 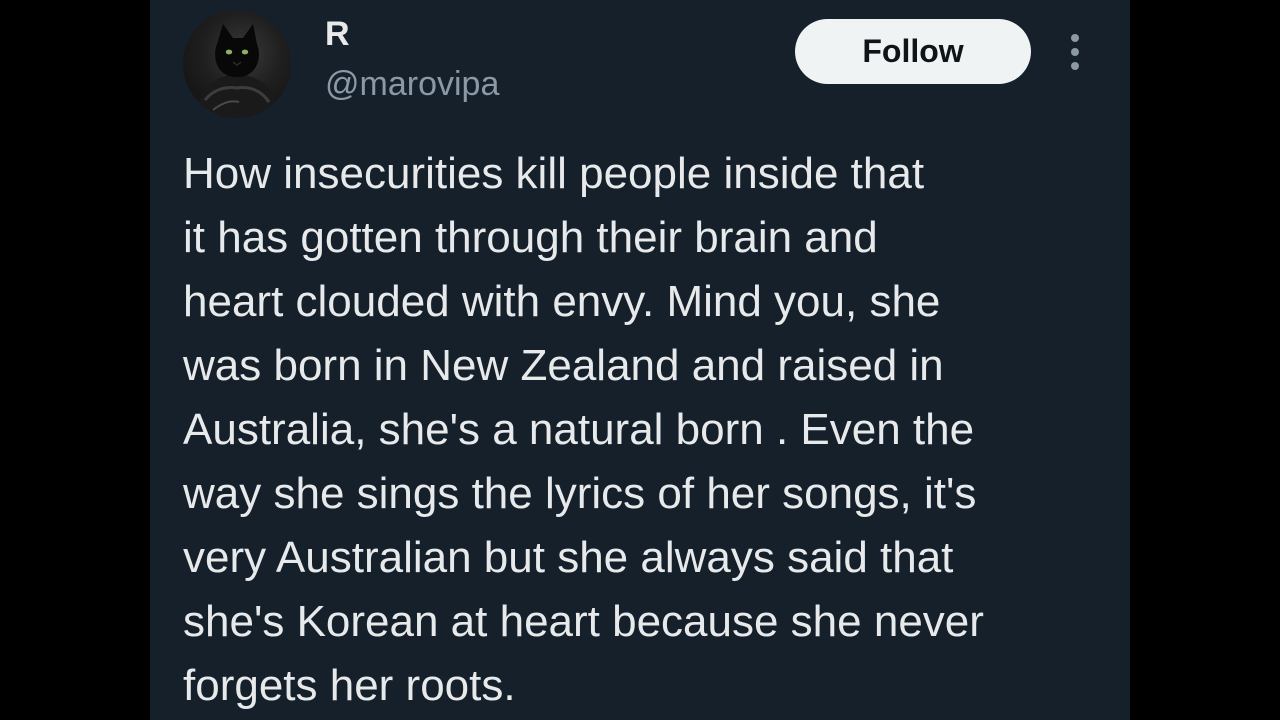 What do you see at coordinates (913, 51) in the screenshot?
I see `follow-button: Follow` at bounding box center [913, 51].